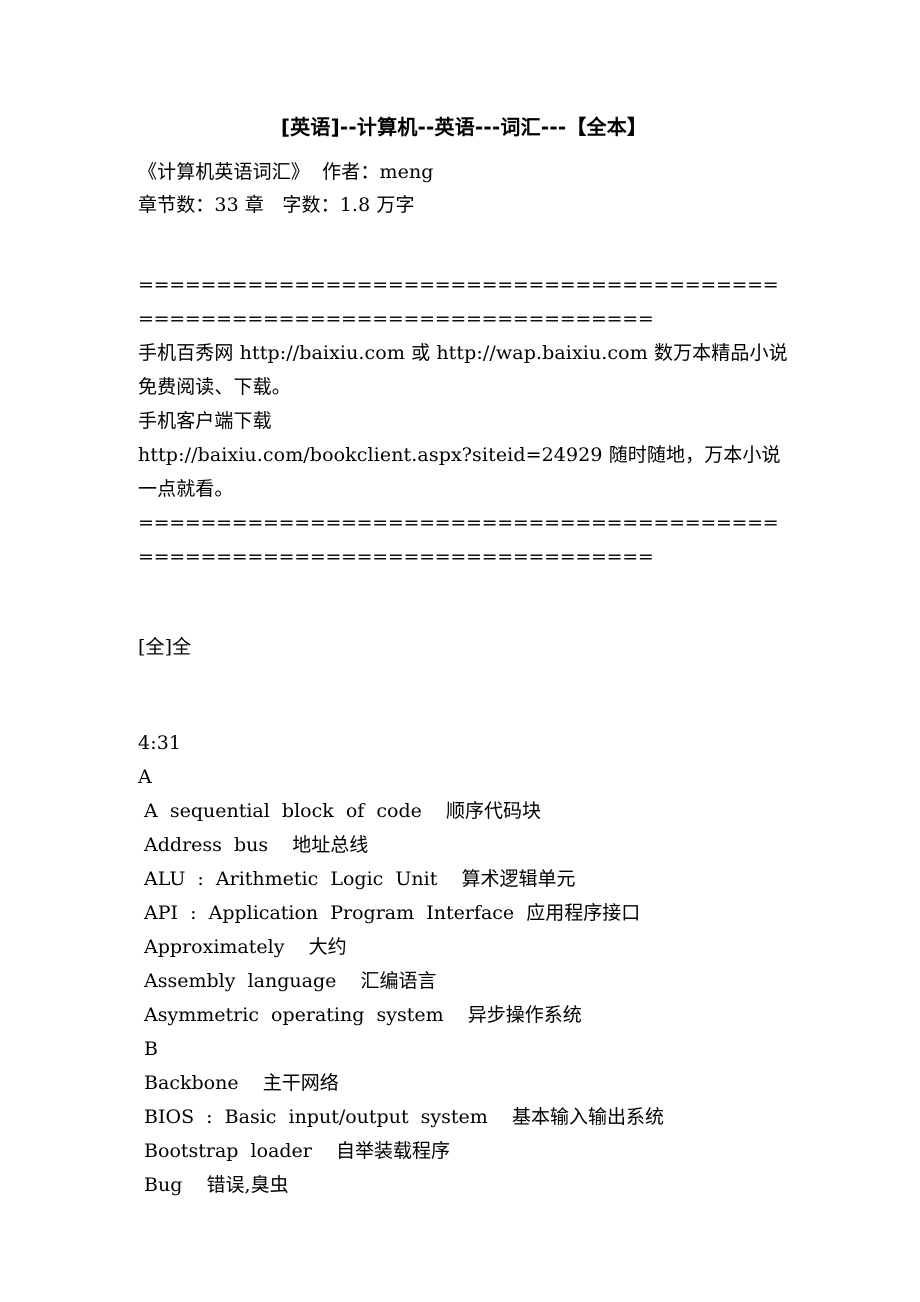 Image resolution: width=920 pixels, height=1302 pixels. Describe the element at coordinates (238, 1083) in the screenshot. I see `glossary-entry: Backbone 主干网络` at that location.